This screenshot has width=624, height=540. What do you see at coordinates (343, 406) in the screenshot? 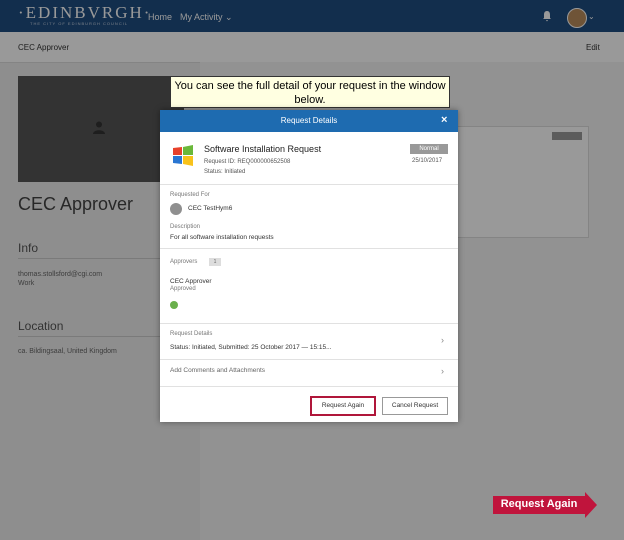
I see `request-again-button: Request Again` at bounding box center [343, 406].